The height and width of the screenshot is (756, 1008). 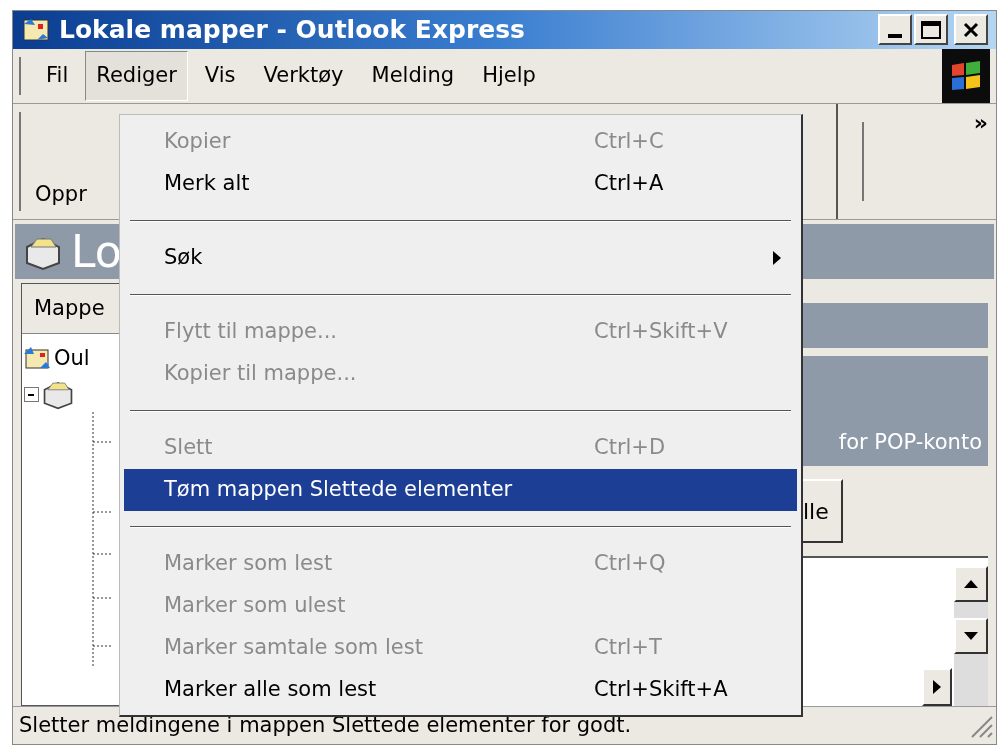 I want to click on windows-logo-icon, so click(x=966, y=75).